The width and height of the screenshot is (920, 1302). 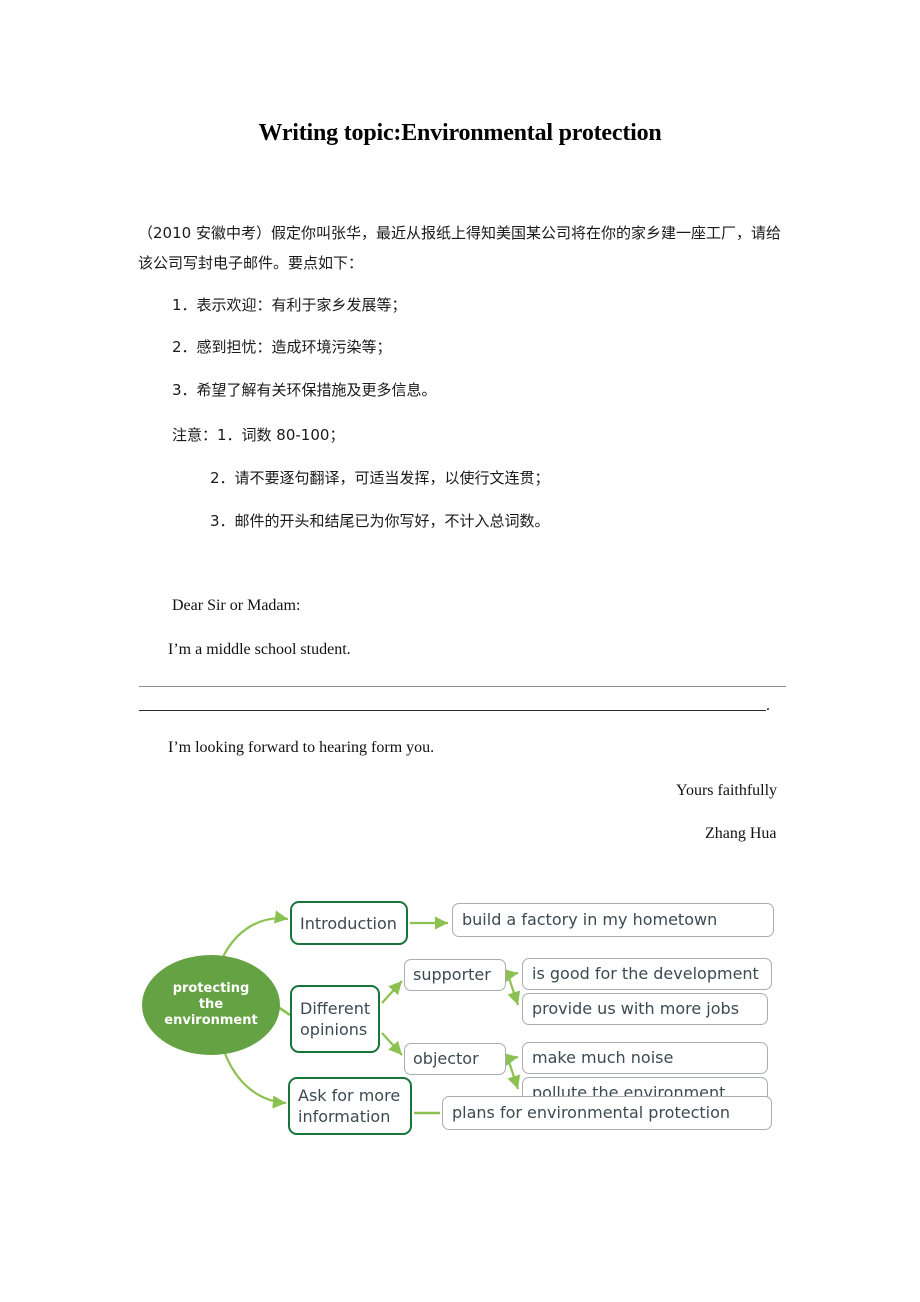 I want to click on mindmap-leaf-more-jobs: provide us with more jobs, so click(x=645, y=1009).